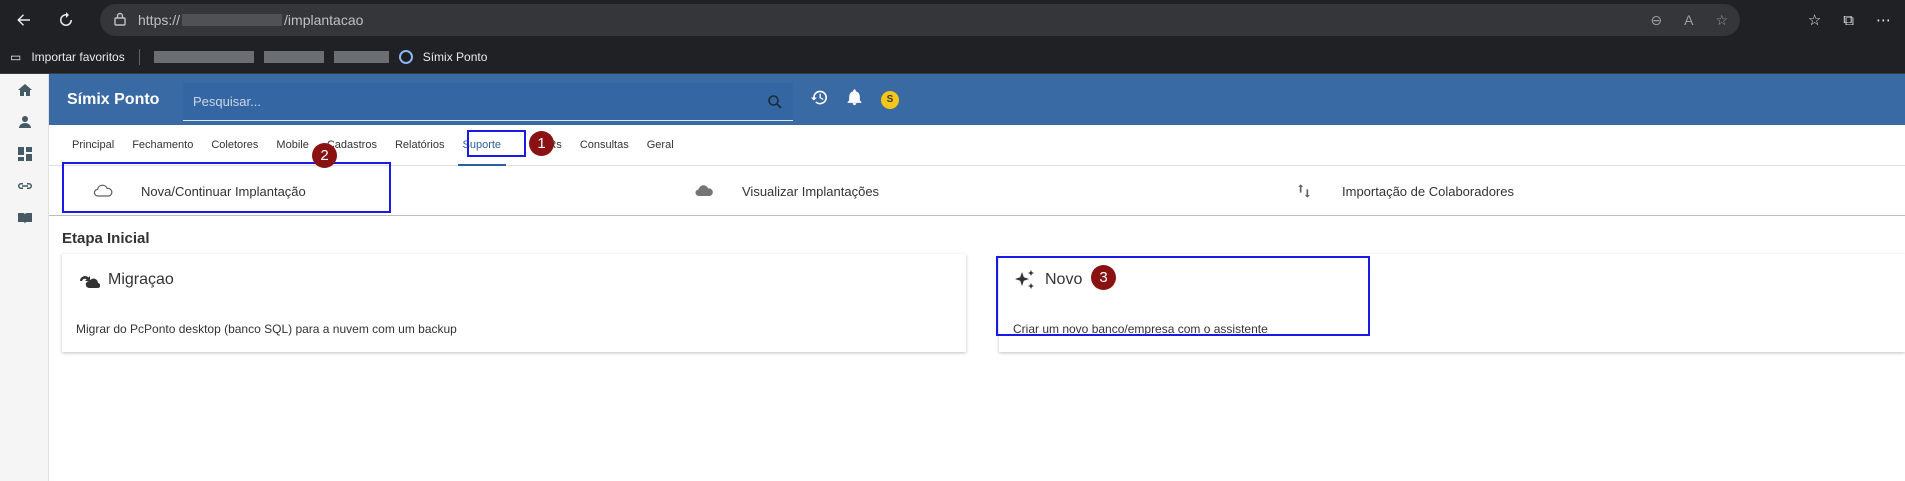  What do you see at coordinates (324, 155) in the screenshot?
I see `annotation-badge-2: 2` at bounding box center [324, 155].